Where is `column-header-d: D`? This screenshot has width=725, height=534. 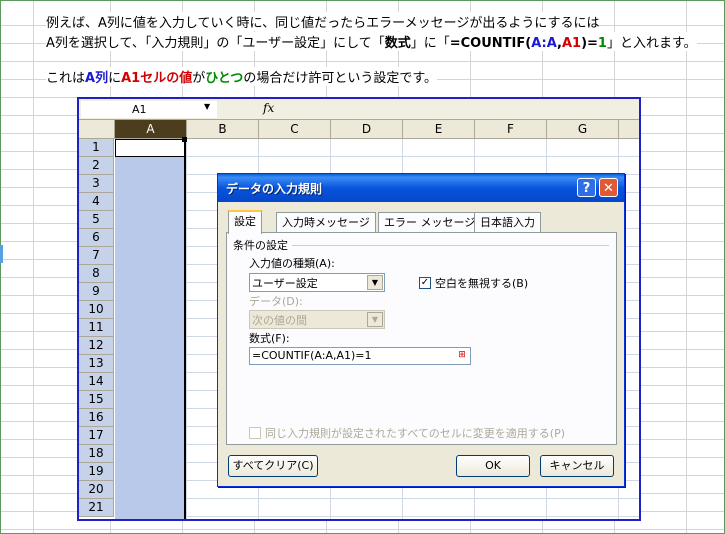
column-header-d: D is located at coordinates (367, 129).